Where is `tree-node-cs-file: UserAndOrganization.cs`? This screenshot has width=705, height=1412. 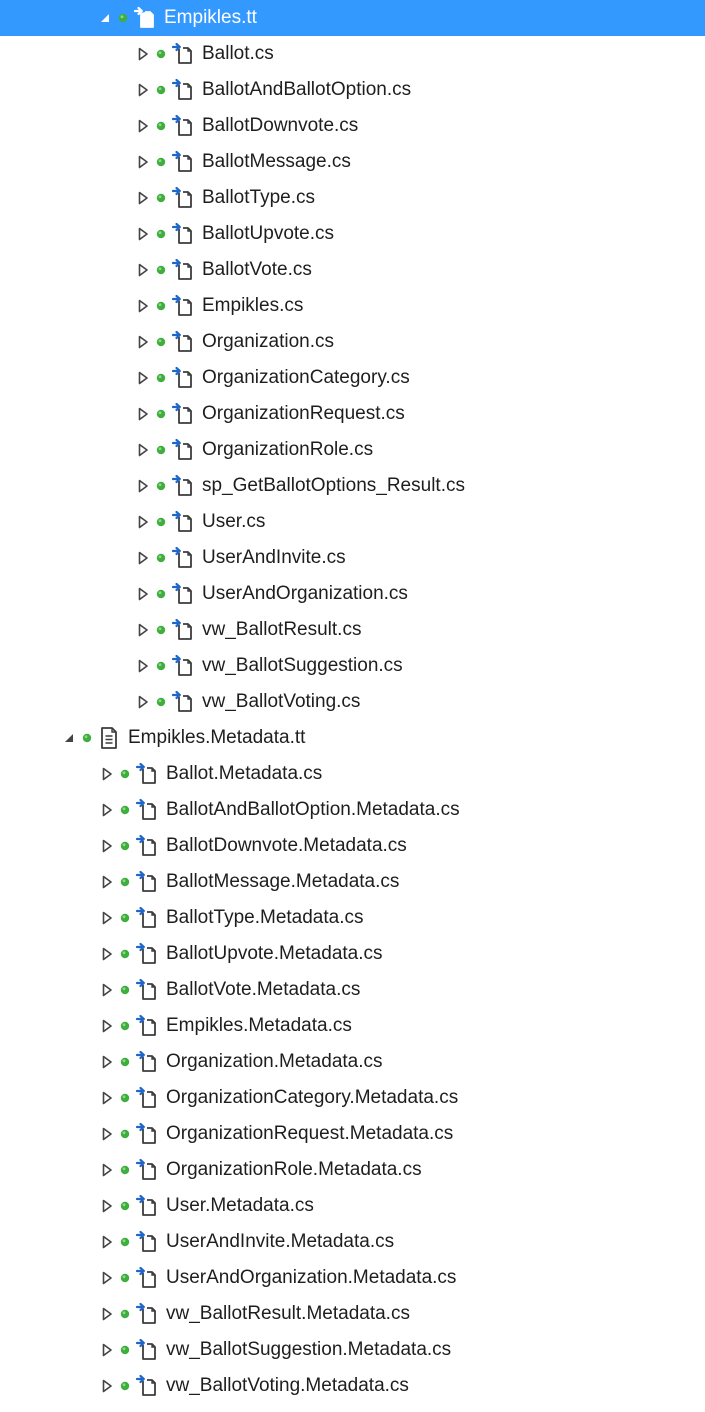 tree-node-cs-file: UserAndOrganization.cs is located at coordinates (352, 594).